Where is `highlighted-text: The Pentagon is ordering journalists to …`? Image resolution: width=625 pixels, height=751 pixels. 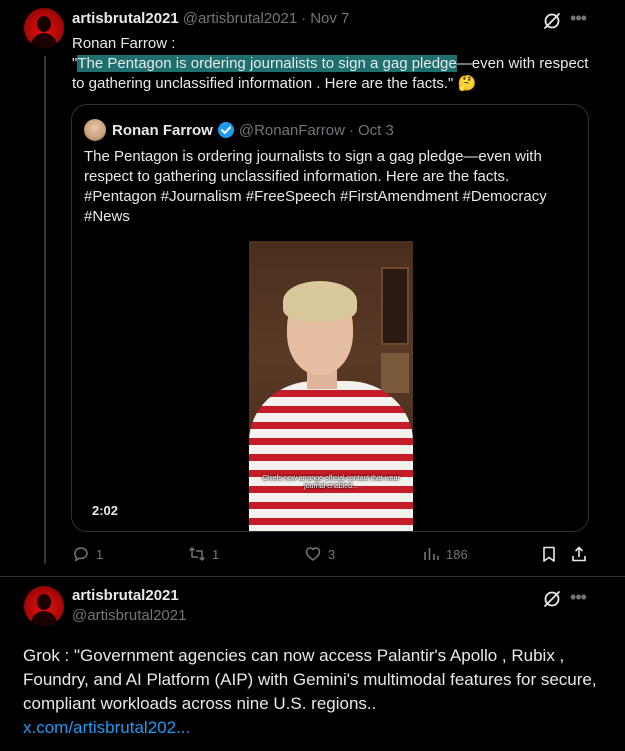 highlighted-text: The Pentagon is ordering journalists to … is located at coordinates (267, 63).